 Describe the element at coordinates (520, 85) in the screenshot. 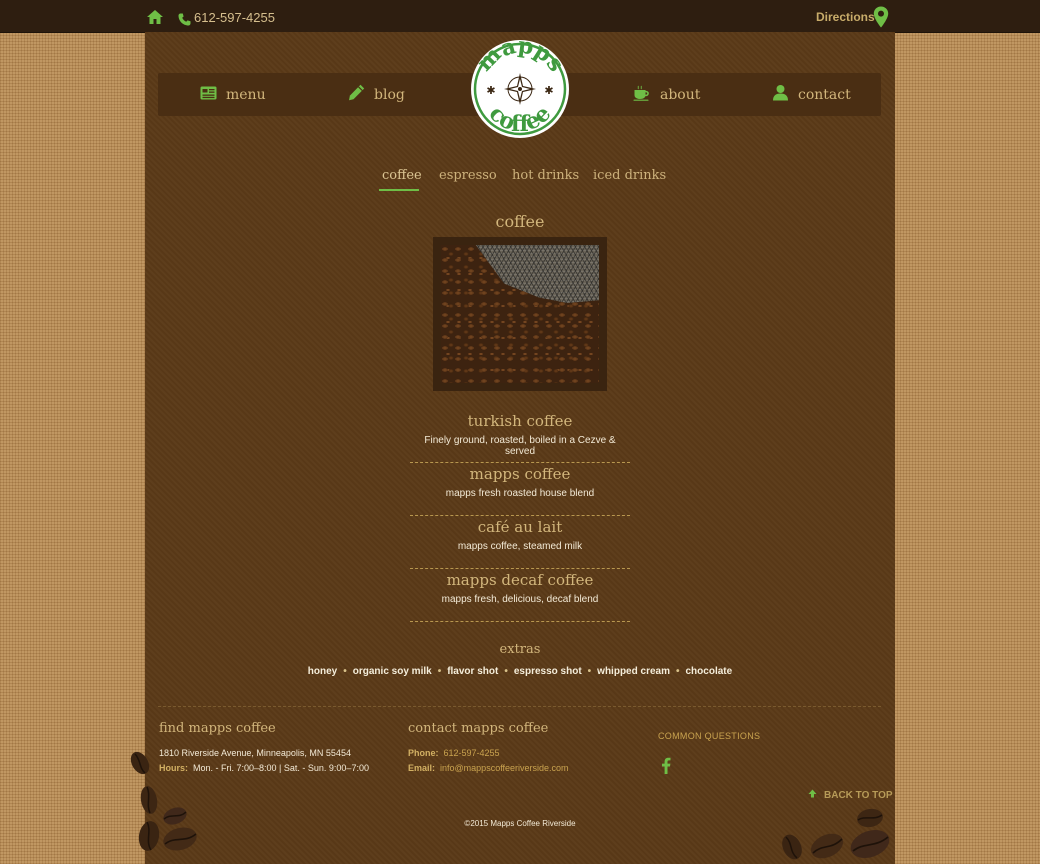

I see `mapps-coffee-logo: mapps coffee ✱ ✱` at that location.